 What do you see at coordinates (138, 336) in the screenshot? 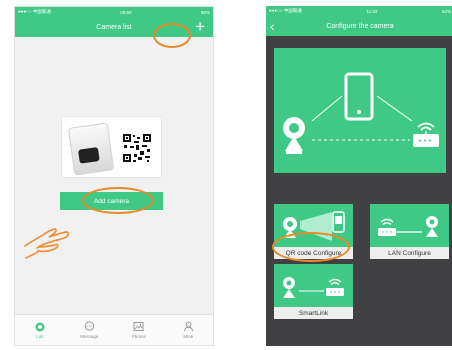
I see `tab-label: Photos` at bounding box center [138, 336].